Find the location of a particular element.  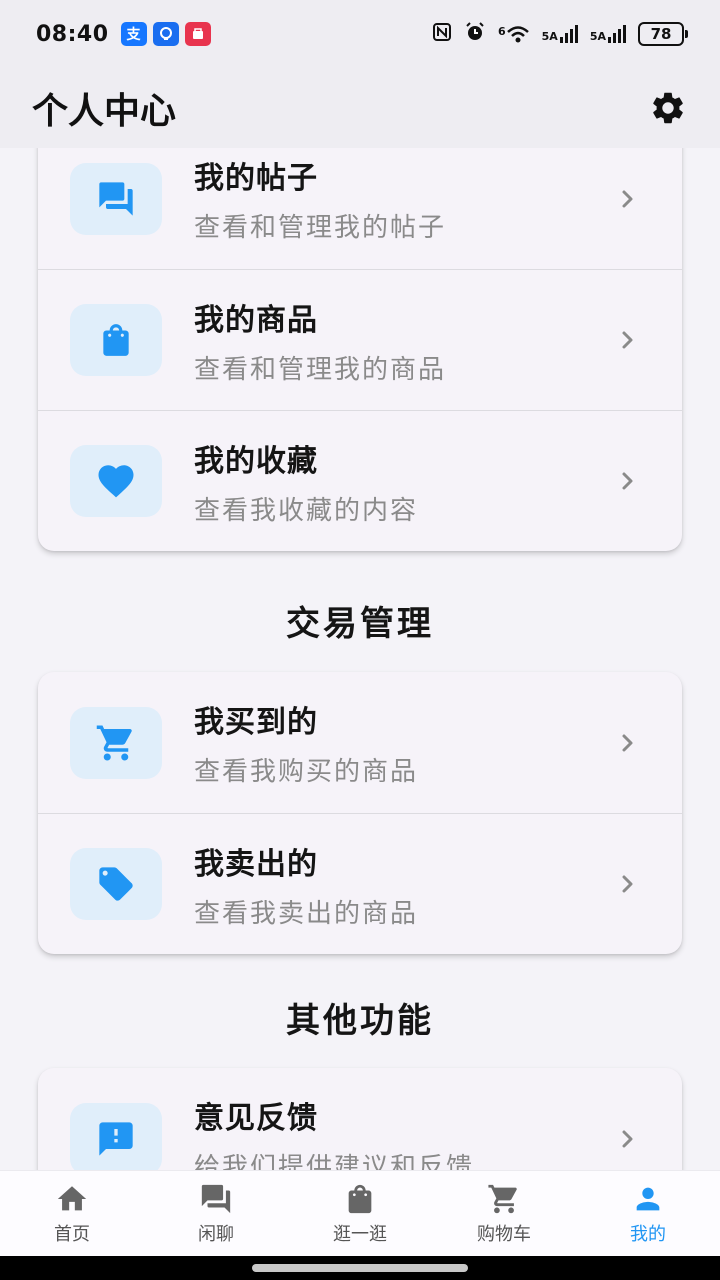

bulb-app-icon is located at coordinates (165, 34).